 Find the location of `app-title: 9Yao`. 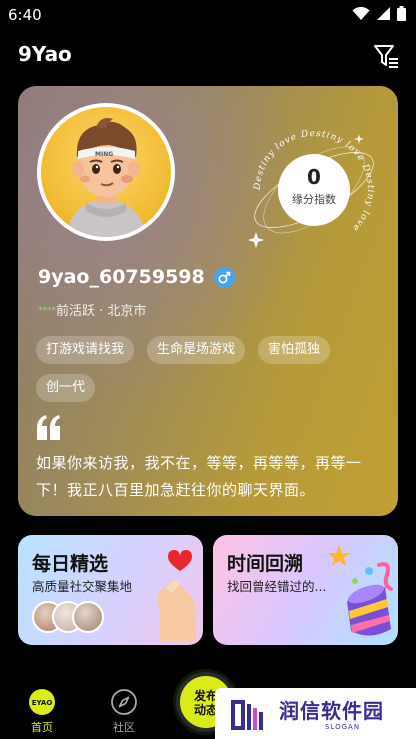

app-title: 9Yao is located at coordinates (45, 54).